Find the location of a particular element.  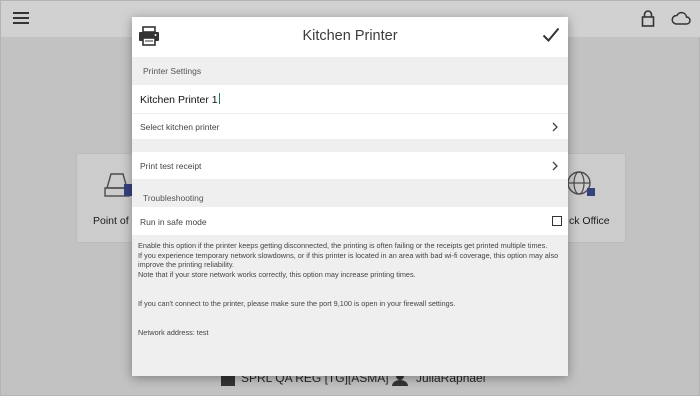

printer-name-value: Kitchen Printer 1 is located at coordinates (179, 100).